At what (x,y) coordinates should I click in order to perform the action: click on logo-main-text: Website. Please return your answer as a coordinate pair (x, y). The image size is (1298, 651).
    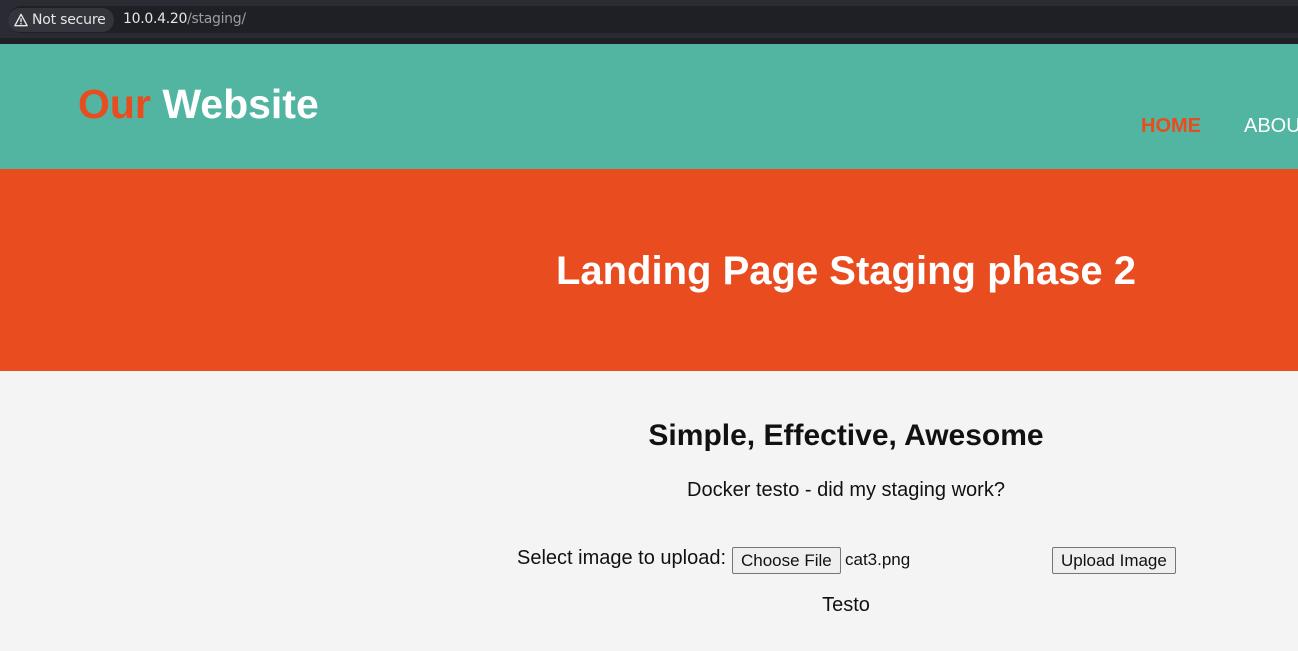
    Looking at the image, I should click on (240, 104).